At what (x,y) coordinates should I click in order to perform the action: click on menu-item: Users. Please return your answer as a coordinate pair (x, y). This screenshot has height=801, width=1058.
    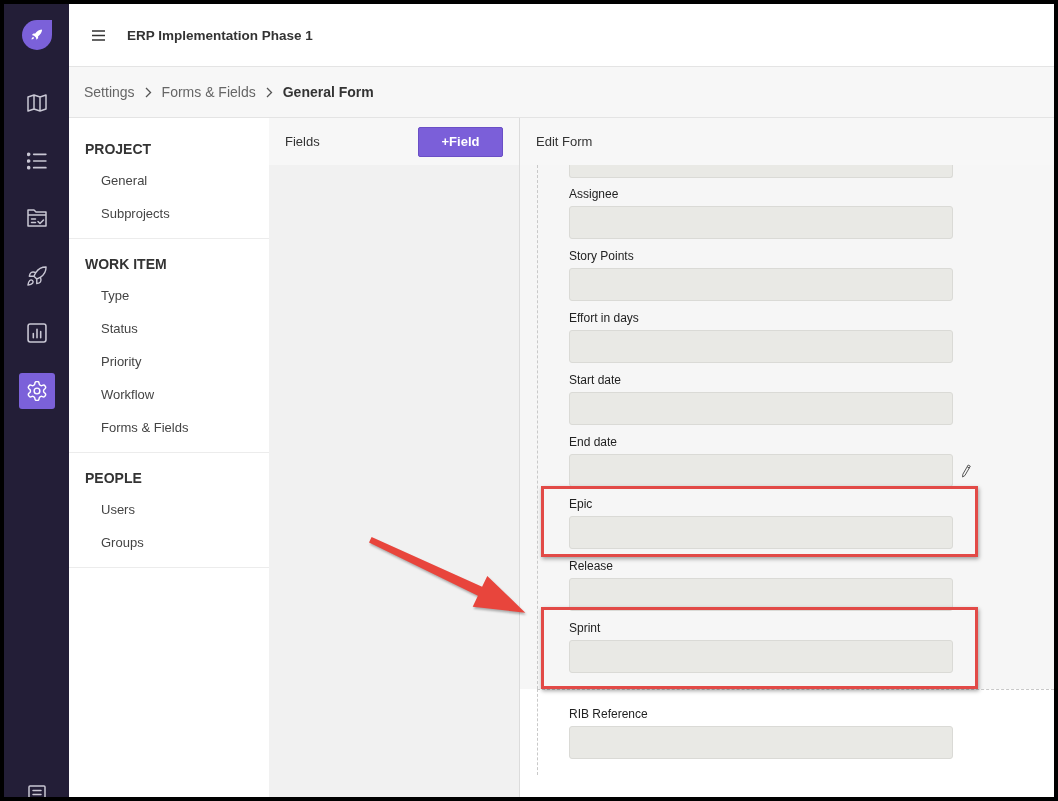
    Looking at the image, I should click on (110, 509).